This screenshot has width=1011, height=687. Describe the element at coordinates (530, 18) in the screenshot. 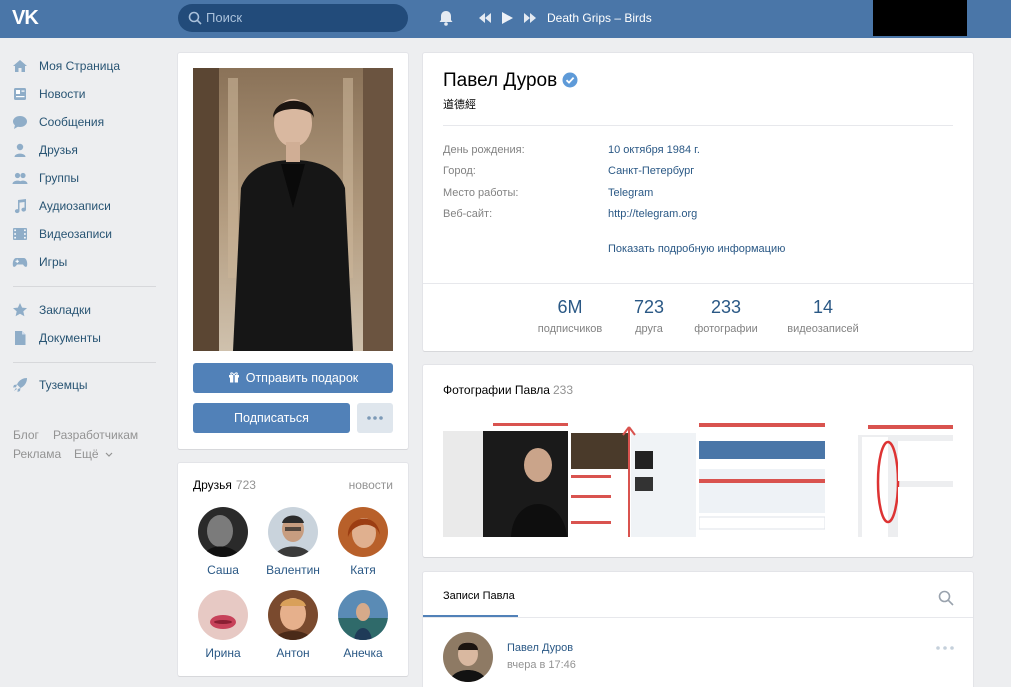

I see `next-track-icon` at that location.